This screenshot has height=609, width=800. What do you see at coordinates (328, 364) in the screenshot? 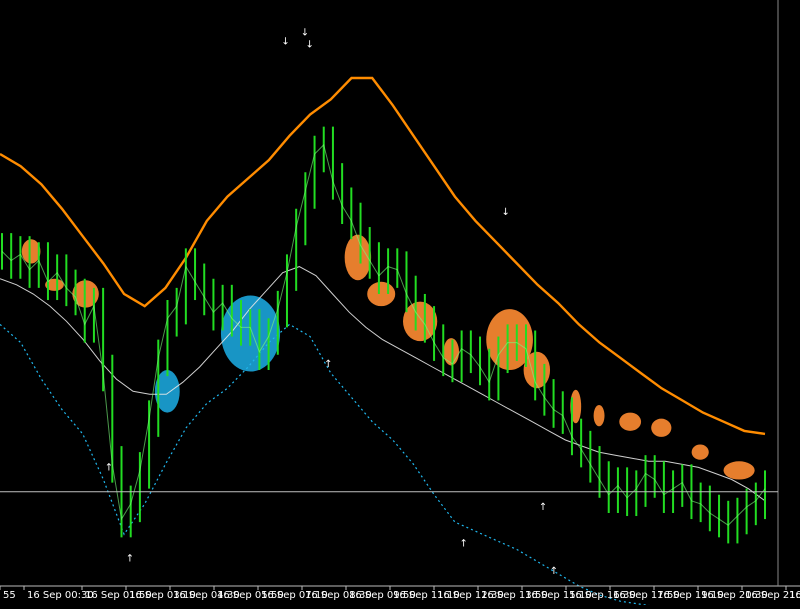
I see `buy-arrow-2: ↑` at bounding box center [328, 364].